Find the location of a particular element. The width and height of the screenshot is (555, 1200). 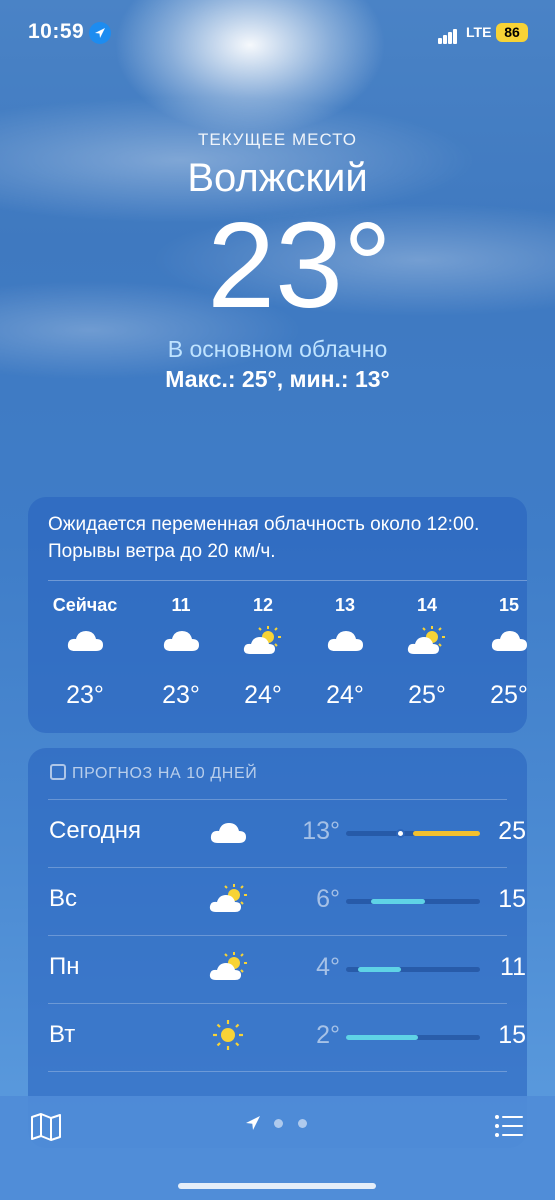

hour-label: 13 is located at coordinates (345, 605).